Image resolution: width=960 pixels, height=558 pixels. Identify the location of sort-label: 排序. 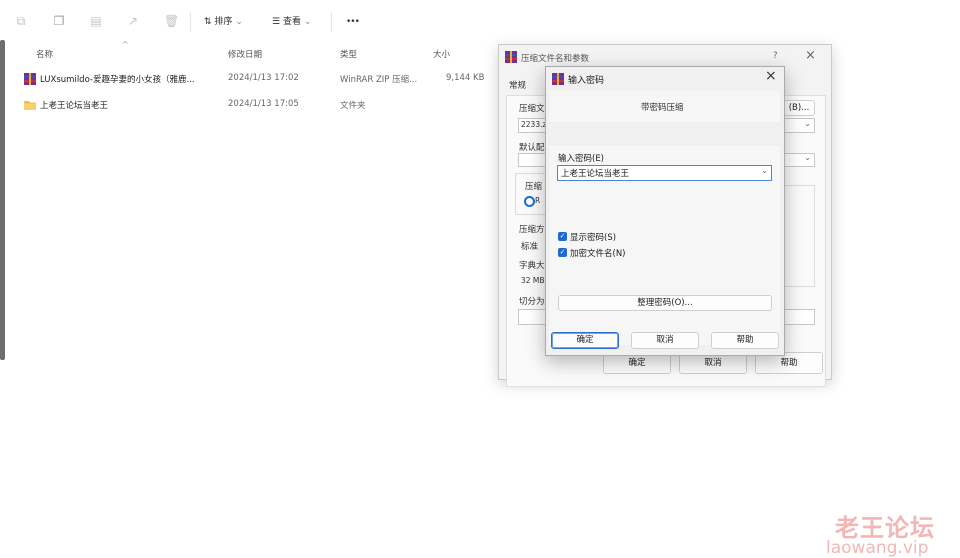
(223, 22).